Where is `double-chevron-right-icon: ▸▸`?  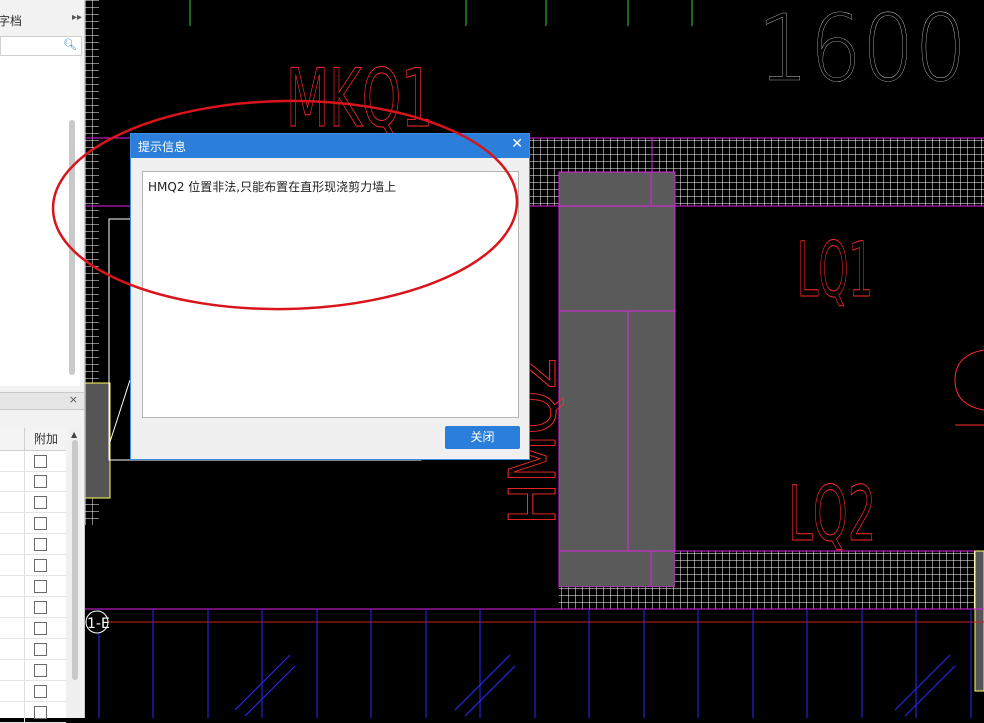
double-chevron-right-icon: ▸▸ is located at coordinates (77, 17).